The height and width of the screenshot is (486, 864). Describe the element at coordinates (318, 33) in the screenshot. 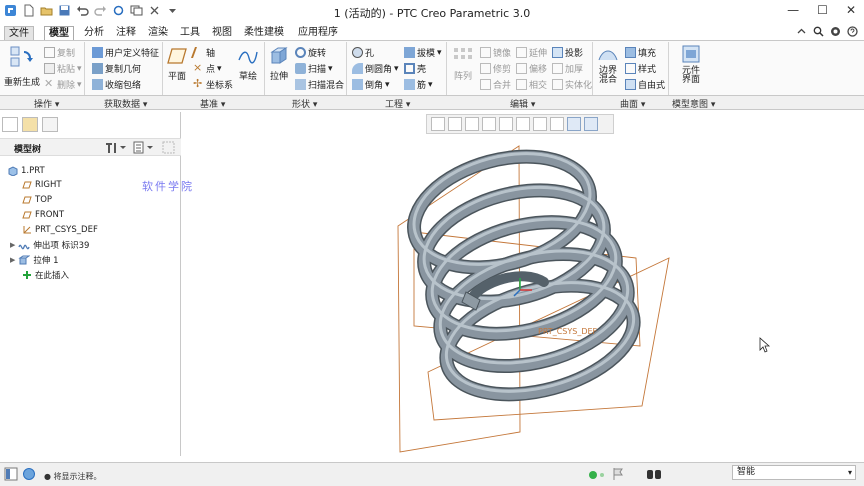

I see `tab-applications: 应用程序` at that location.